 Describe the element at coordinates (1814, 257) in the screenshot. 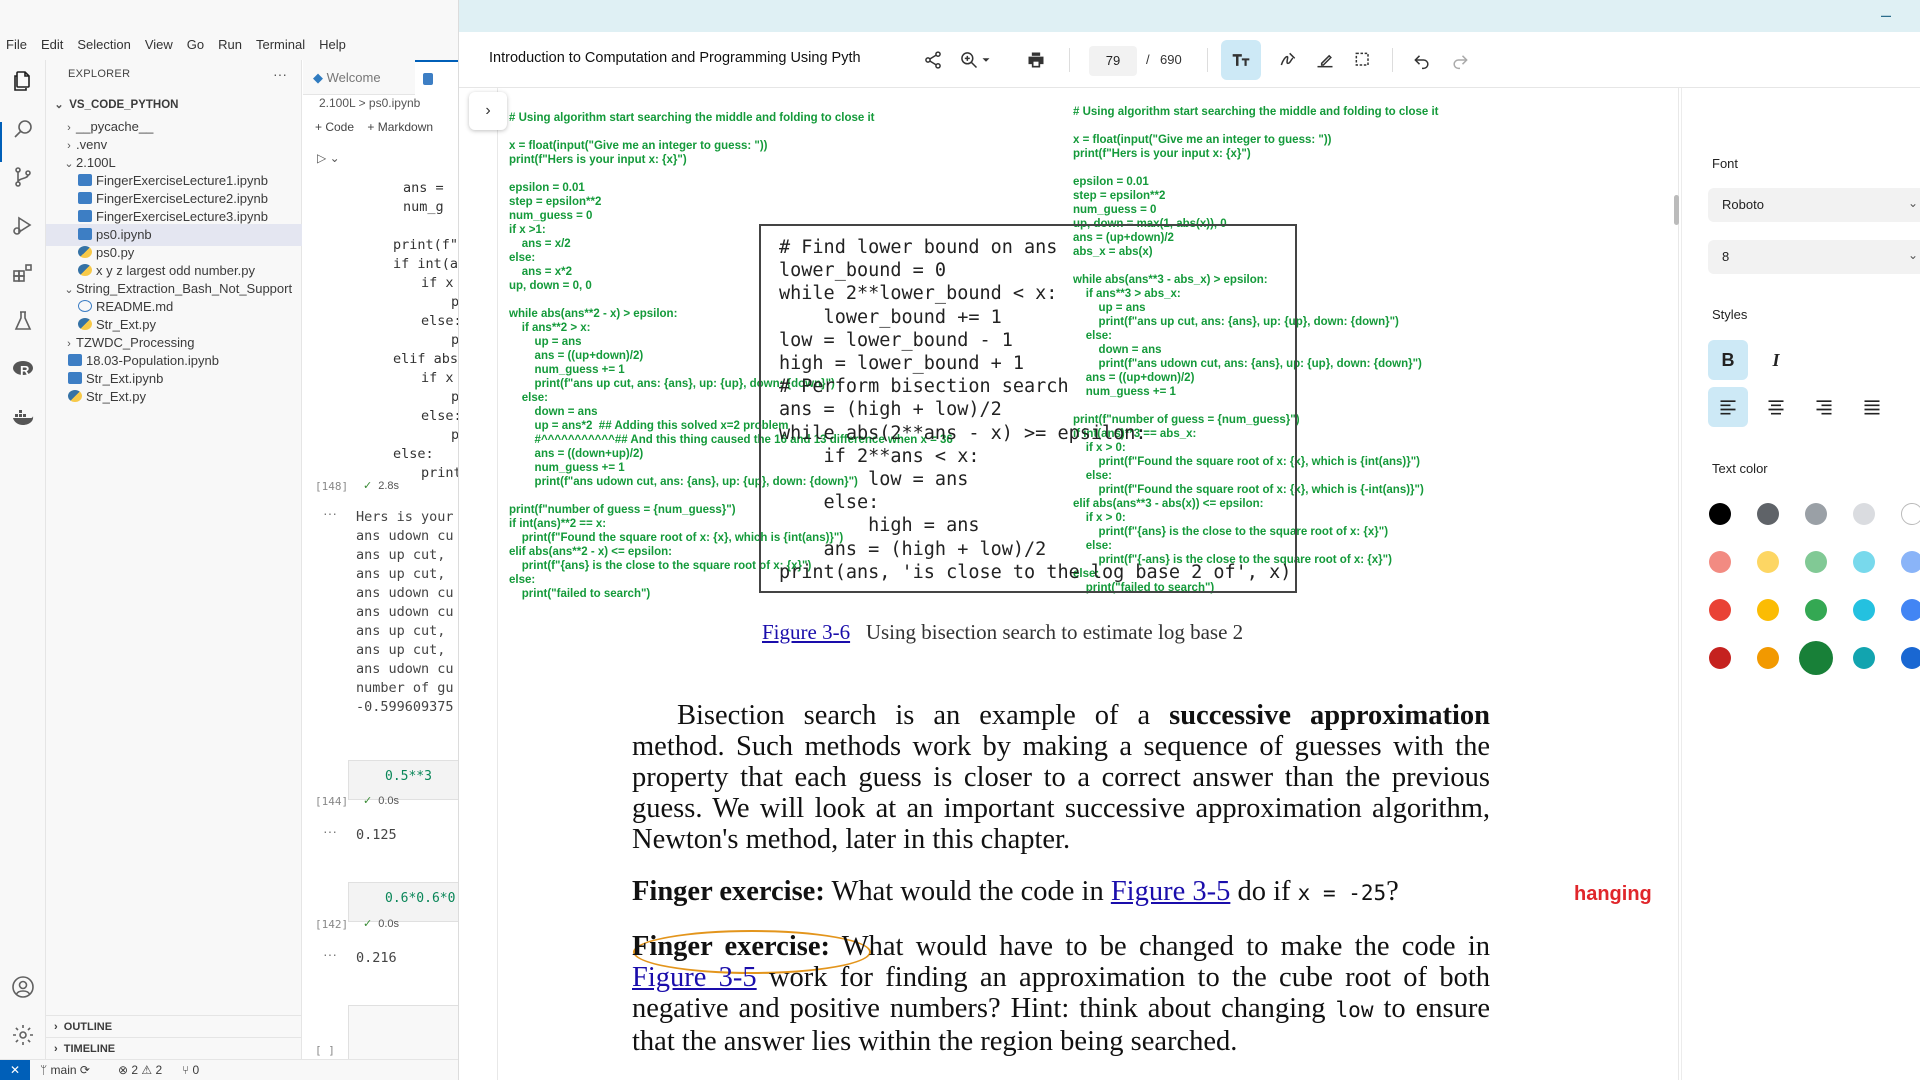

I see `font-size-select: 8 ⌄` at that location.